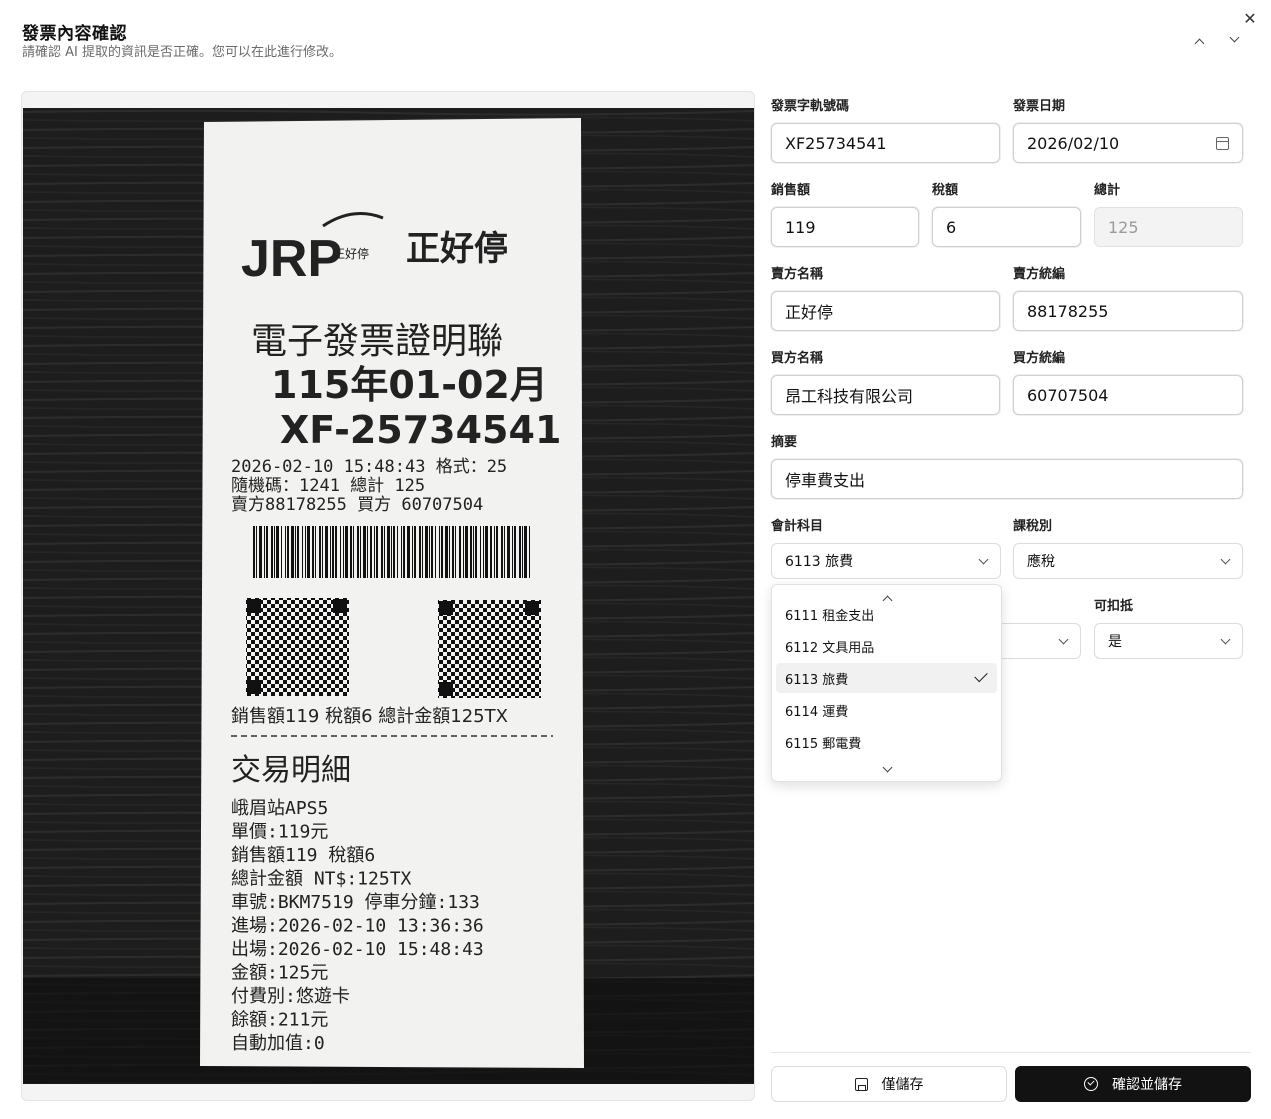 The image size is (1271, 1119). What do you see at coordinates (902, 1085) in the screenshot?
I see `save-only-label: 僅儲存` at bounding box center [902, 1085].